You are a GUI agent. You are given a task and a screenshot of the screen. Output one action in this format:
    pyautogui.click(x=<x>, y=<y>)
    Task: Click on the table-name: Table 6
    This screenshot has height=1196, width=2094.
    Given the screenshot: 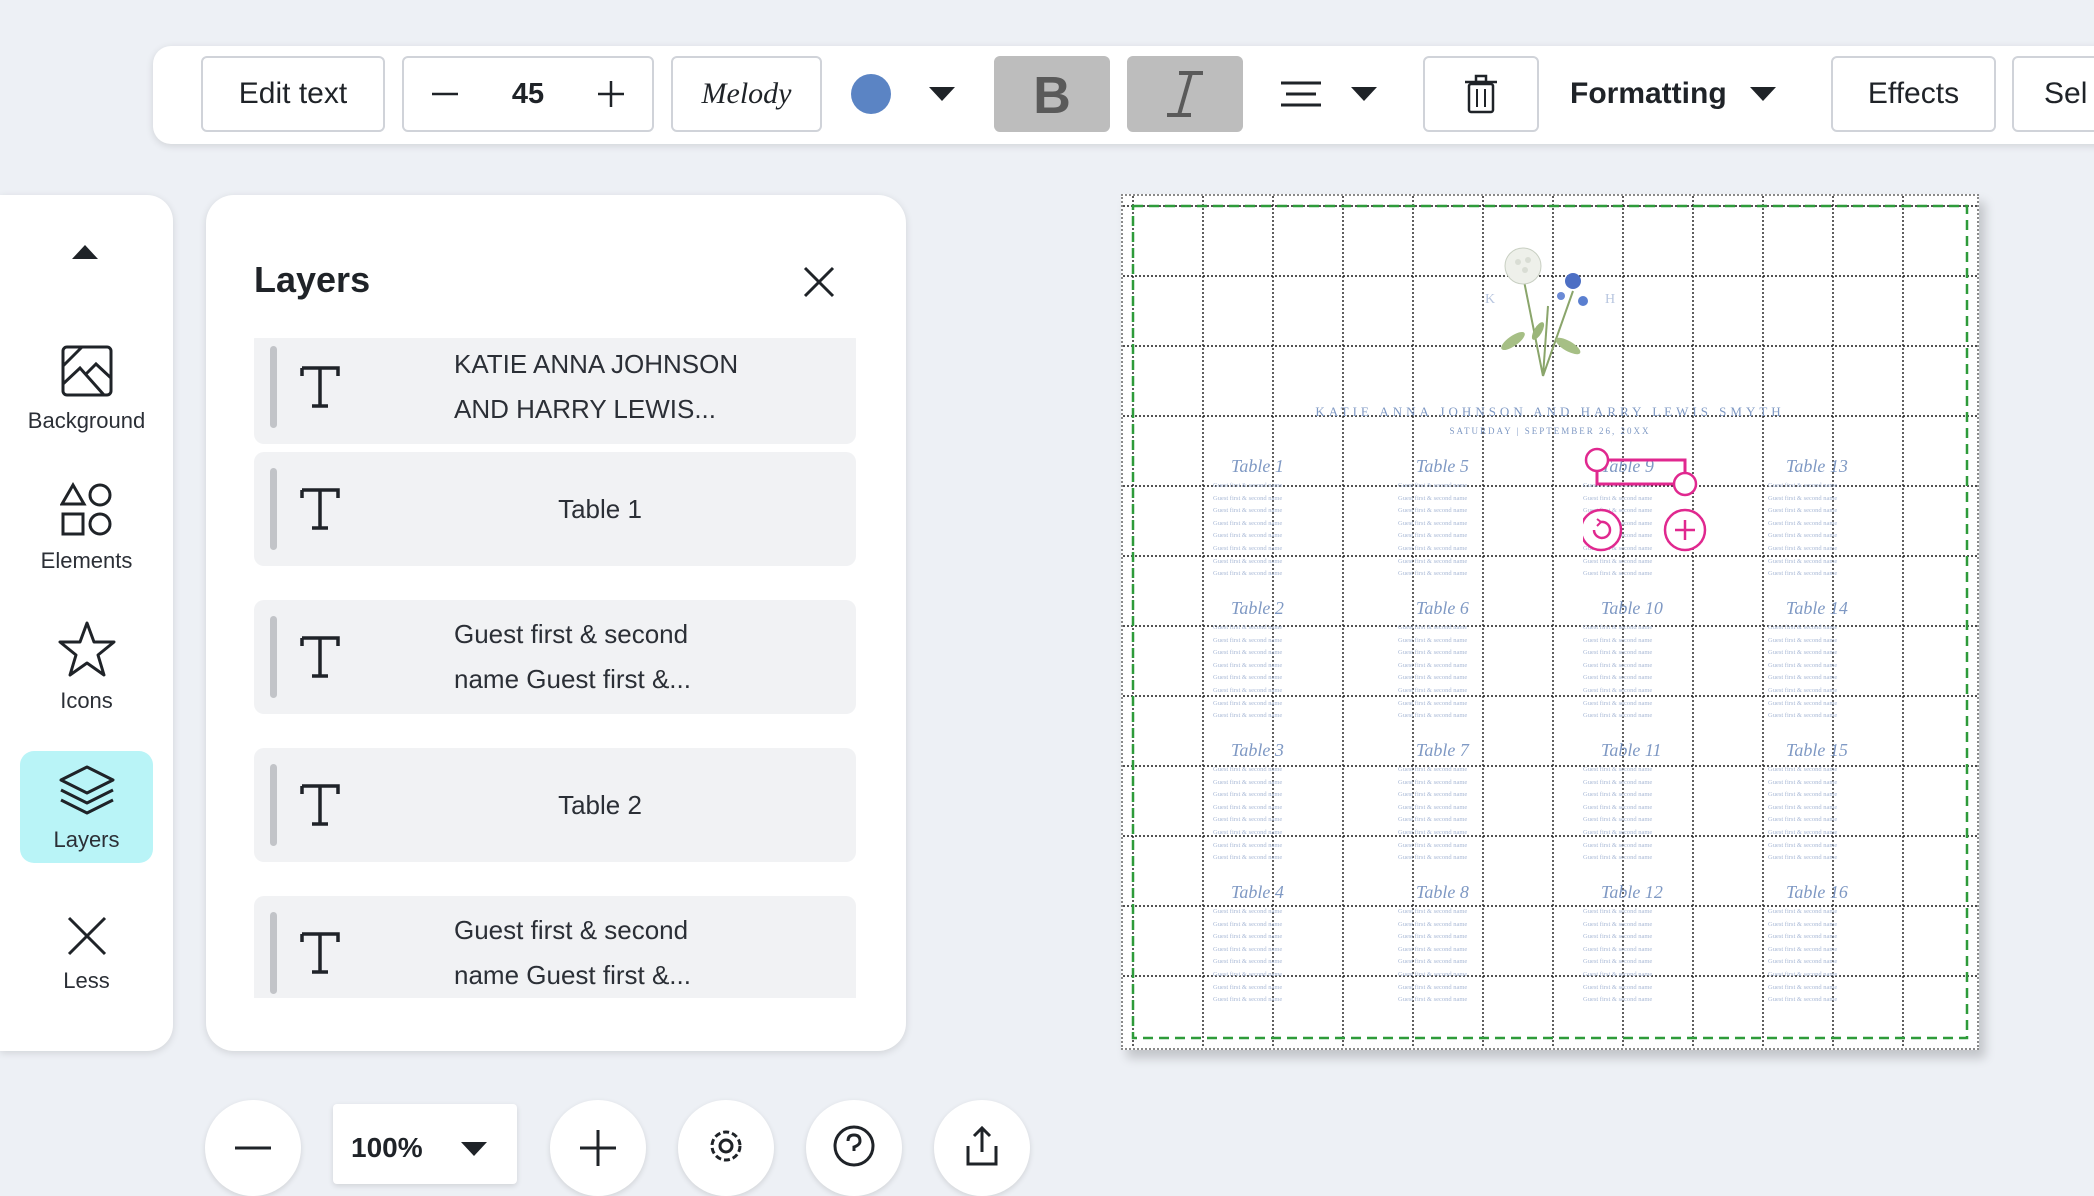 What is the action you would take?
    pyautogui.click(x=1442, y=608)
    